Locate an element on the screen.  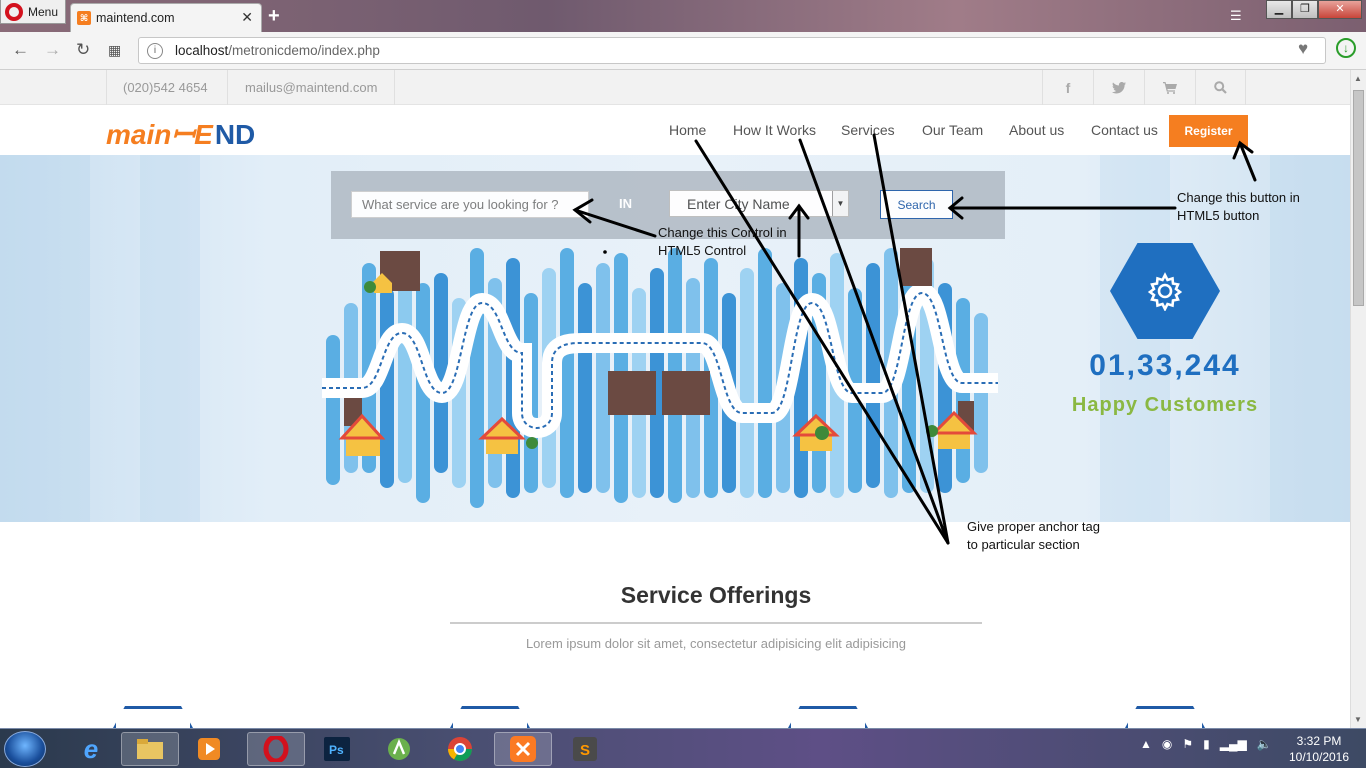
tab-close-icon: ✕ is located at coordinates (247, 17).